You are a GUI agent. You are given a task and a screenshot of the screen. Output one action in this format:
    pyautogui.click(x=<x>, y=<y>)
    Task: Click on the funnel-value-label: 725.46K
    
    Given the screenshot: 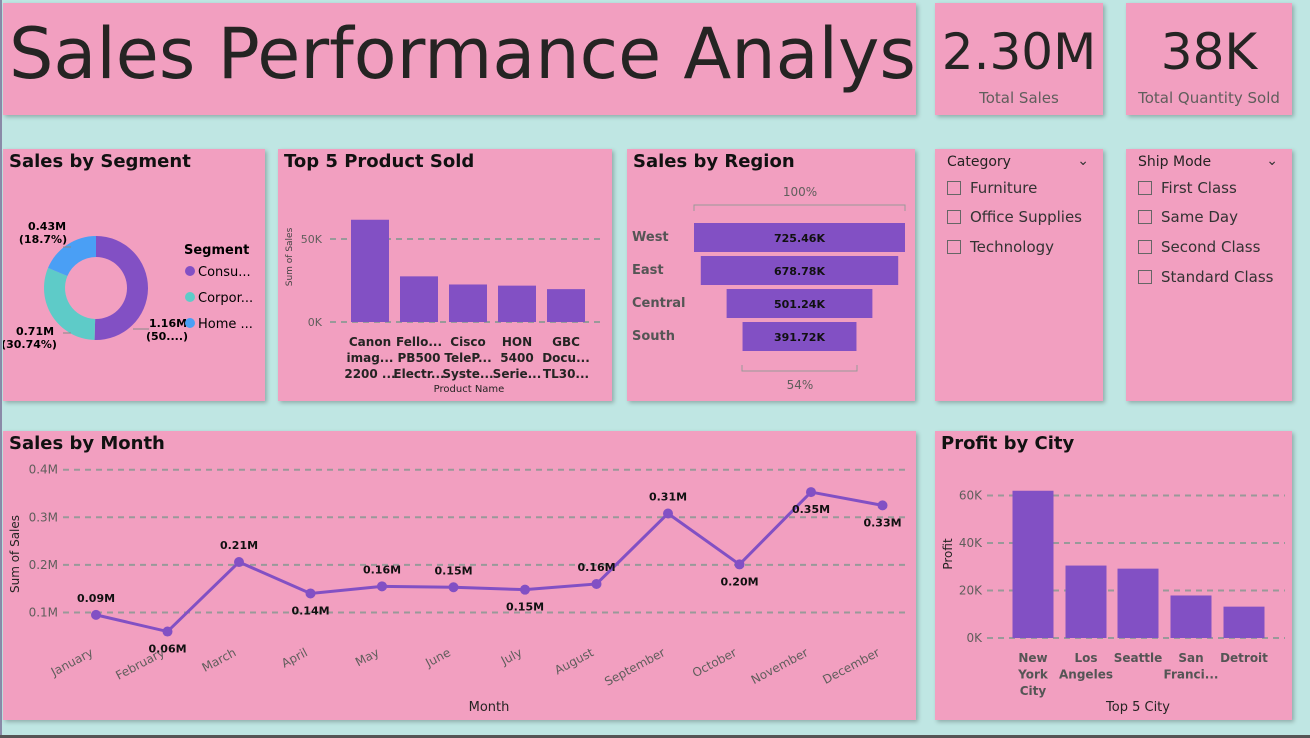 What is the action you would take?
    pyautogui.click(x=799, y=238)
    